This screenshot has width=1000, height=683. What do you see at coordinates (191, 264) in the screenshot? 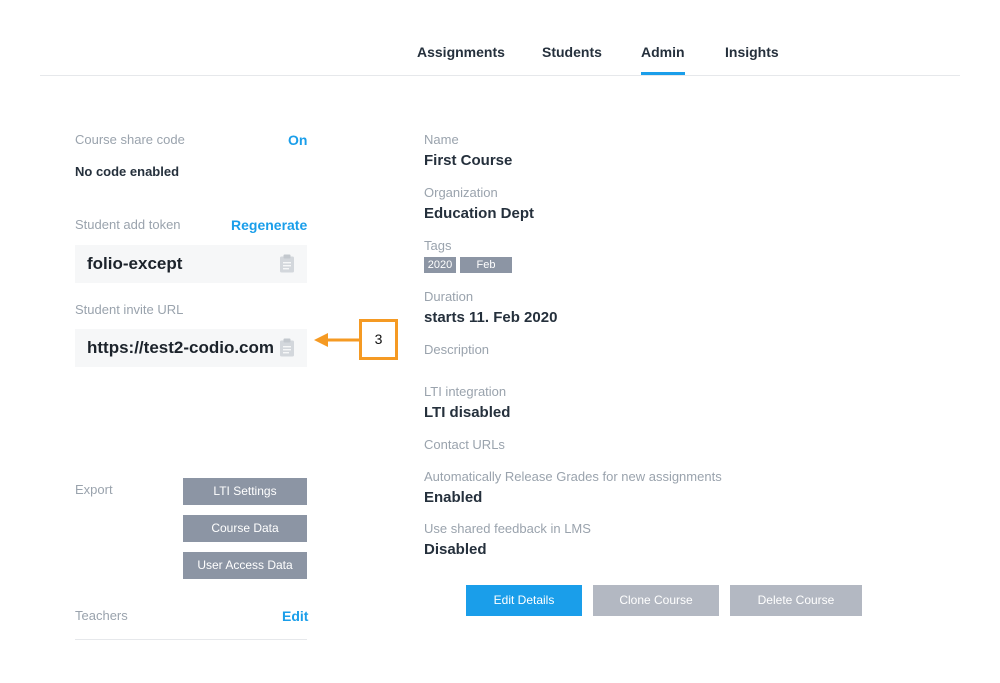
I see `add-token-field: folio-except` at bounding box center [191, 264].